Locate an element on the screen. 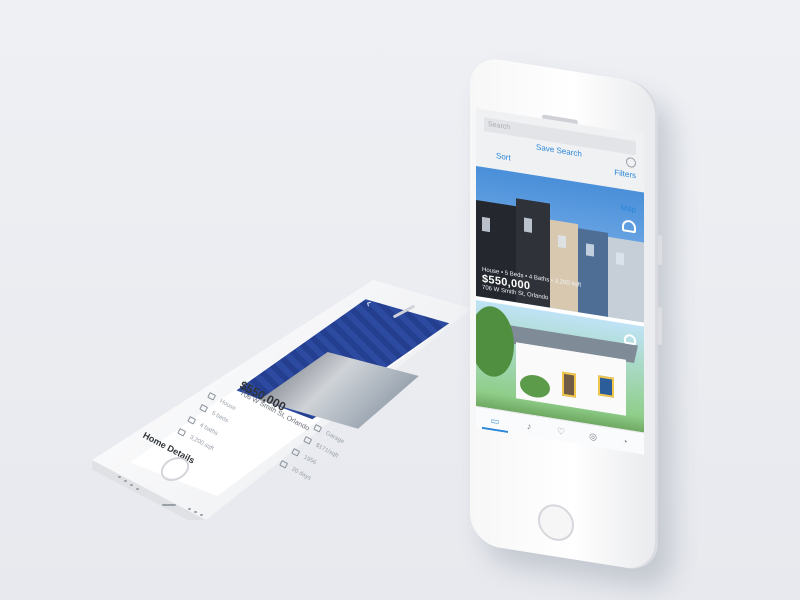 The image size is (800, 600). detail-year: 1956 is located at coordinates (304, 457).